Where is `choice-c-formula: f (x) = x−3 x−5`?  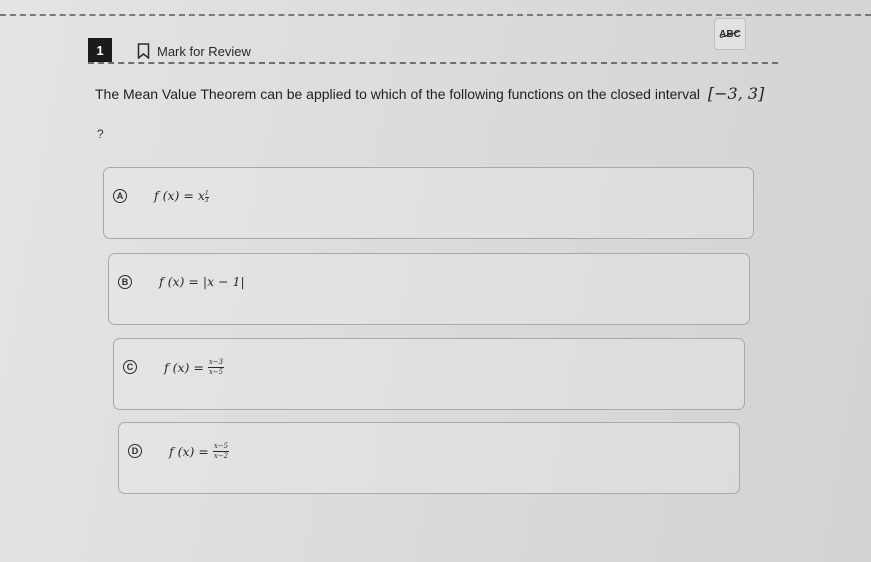
choice-c-formula: f (x) = x−3 x−5 is located at coordinates (194, 367).